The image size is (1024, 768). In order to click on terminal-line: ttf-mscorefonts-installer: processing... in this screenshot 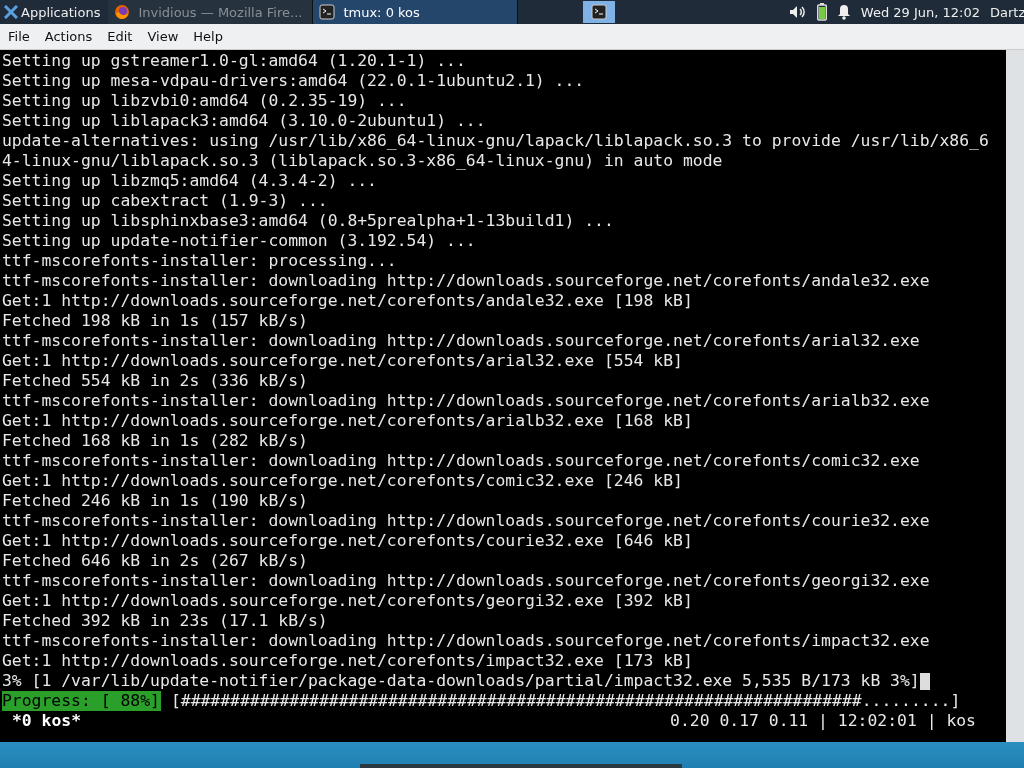, I will do `click(200, 261)`.